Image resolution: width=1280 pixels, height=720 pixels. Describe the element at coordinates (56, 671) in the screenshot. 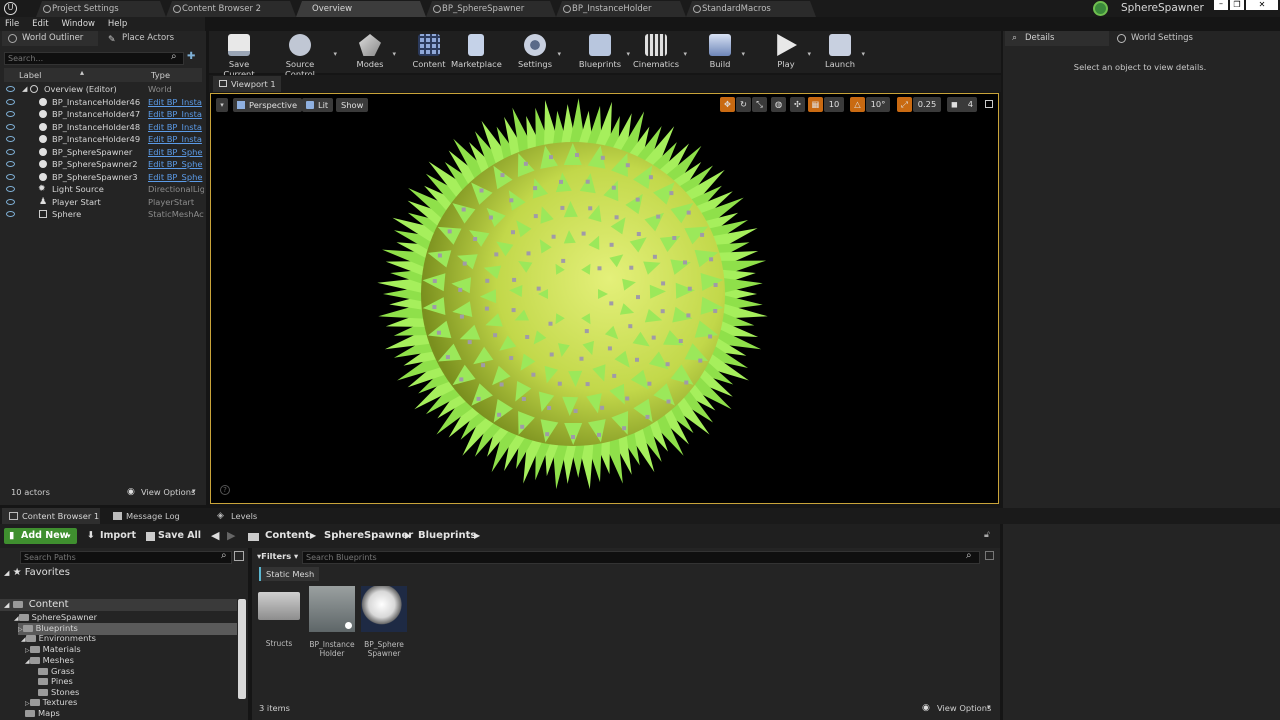

I see `tree-item-grass: Grass` at that location.